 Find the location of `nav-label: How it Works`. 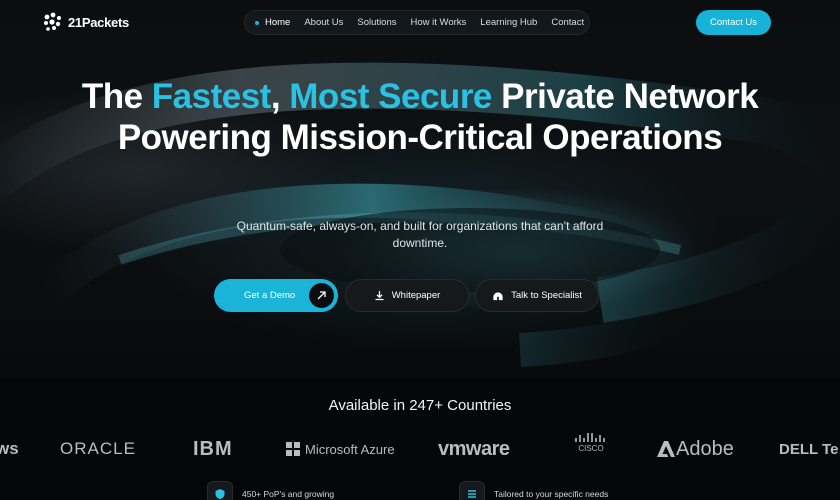

nav-label: How it Works is located at coordinates (438, 22).